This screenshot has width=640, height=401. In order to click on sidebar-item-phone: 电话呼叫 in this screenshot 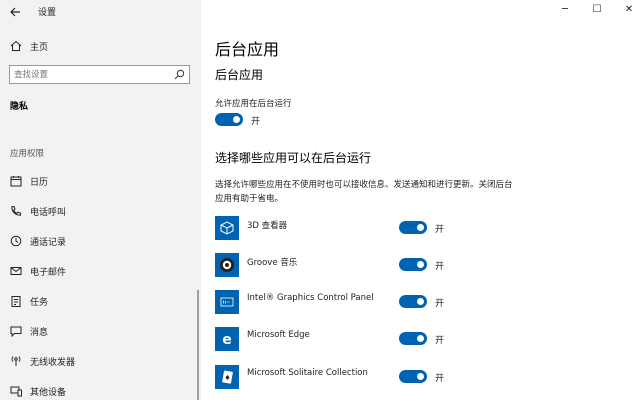, I will do `click(100, 211)`.